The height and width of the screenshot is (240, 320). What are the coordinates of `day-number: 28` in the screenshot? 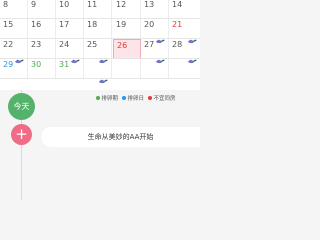 It's located at (177, 44).